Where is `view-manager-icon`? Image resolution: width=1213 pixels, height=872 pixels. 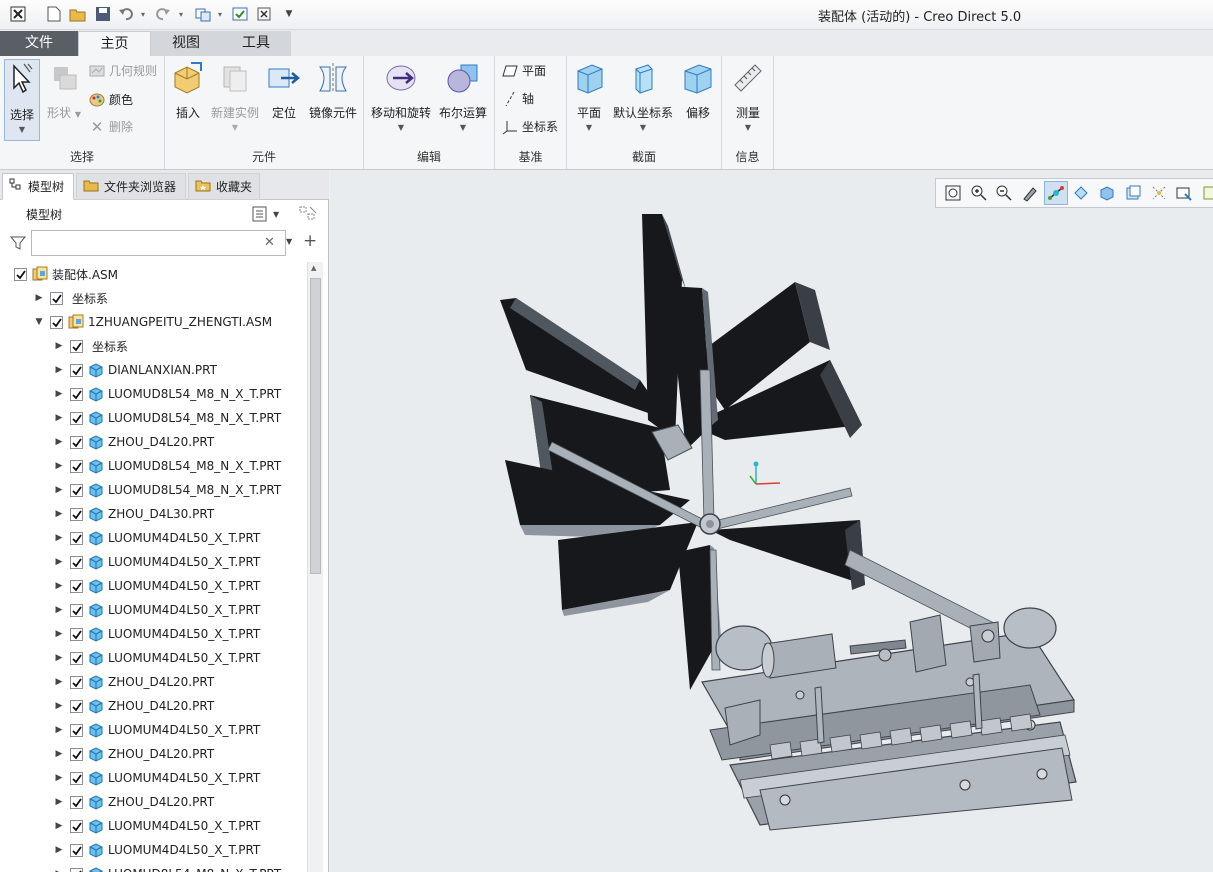 view-manager-icon is located at coordinates (1082, 193).